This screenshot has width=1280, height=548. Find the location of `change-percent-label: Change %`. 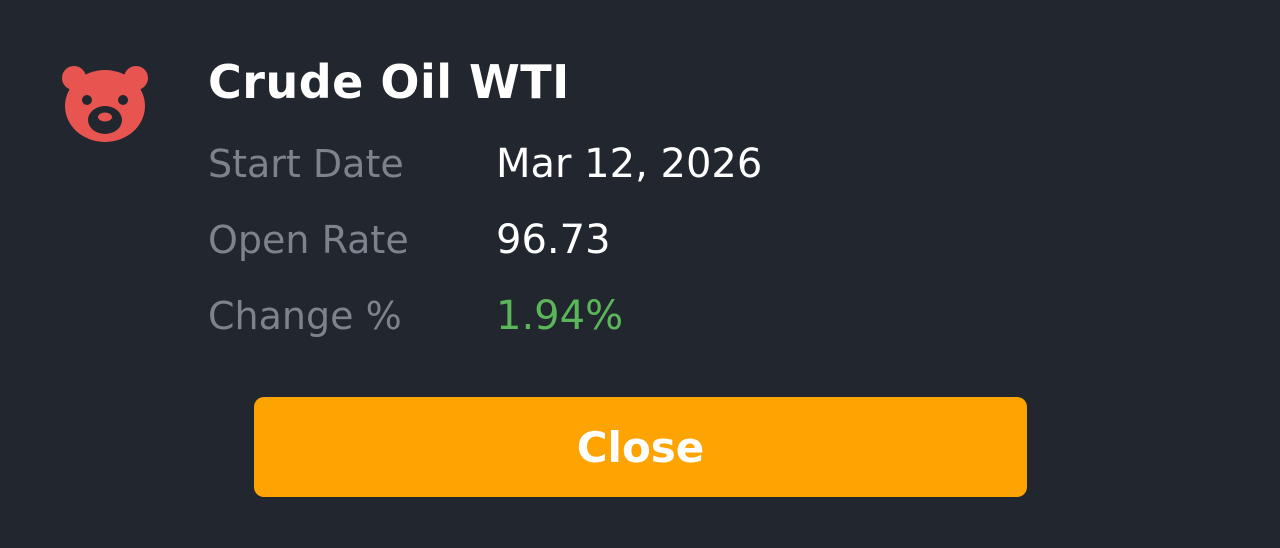

change-percent-label: Change % is located at coordinates (305, 316).